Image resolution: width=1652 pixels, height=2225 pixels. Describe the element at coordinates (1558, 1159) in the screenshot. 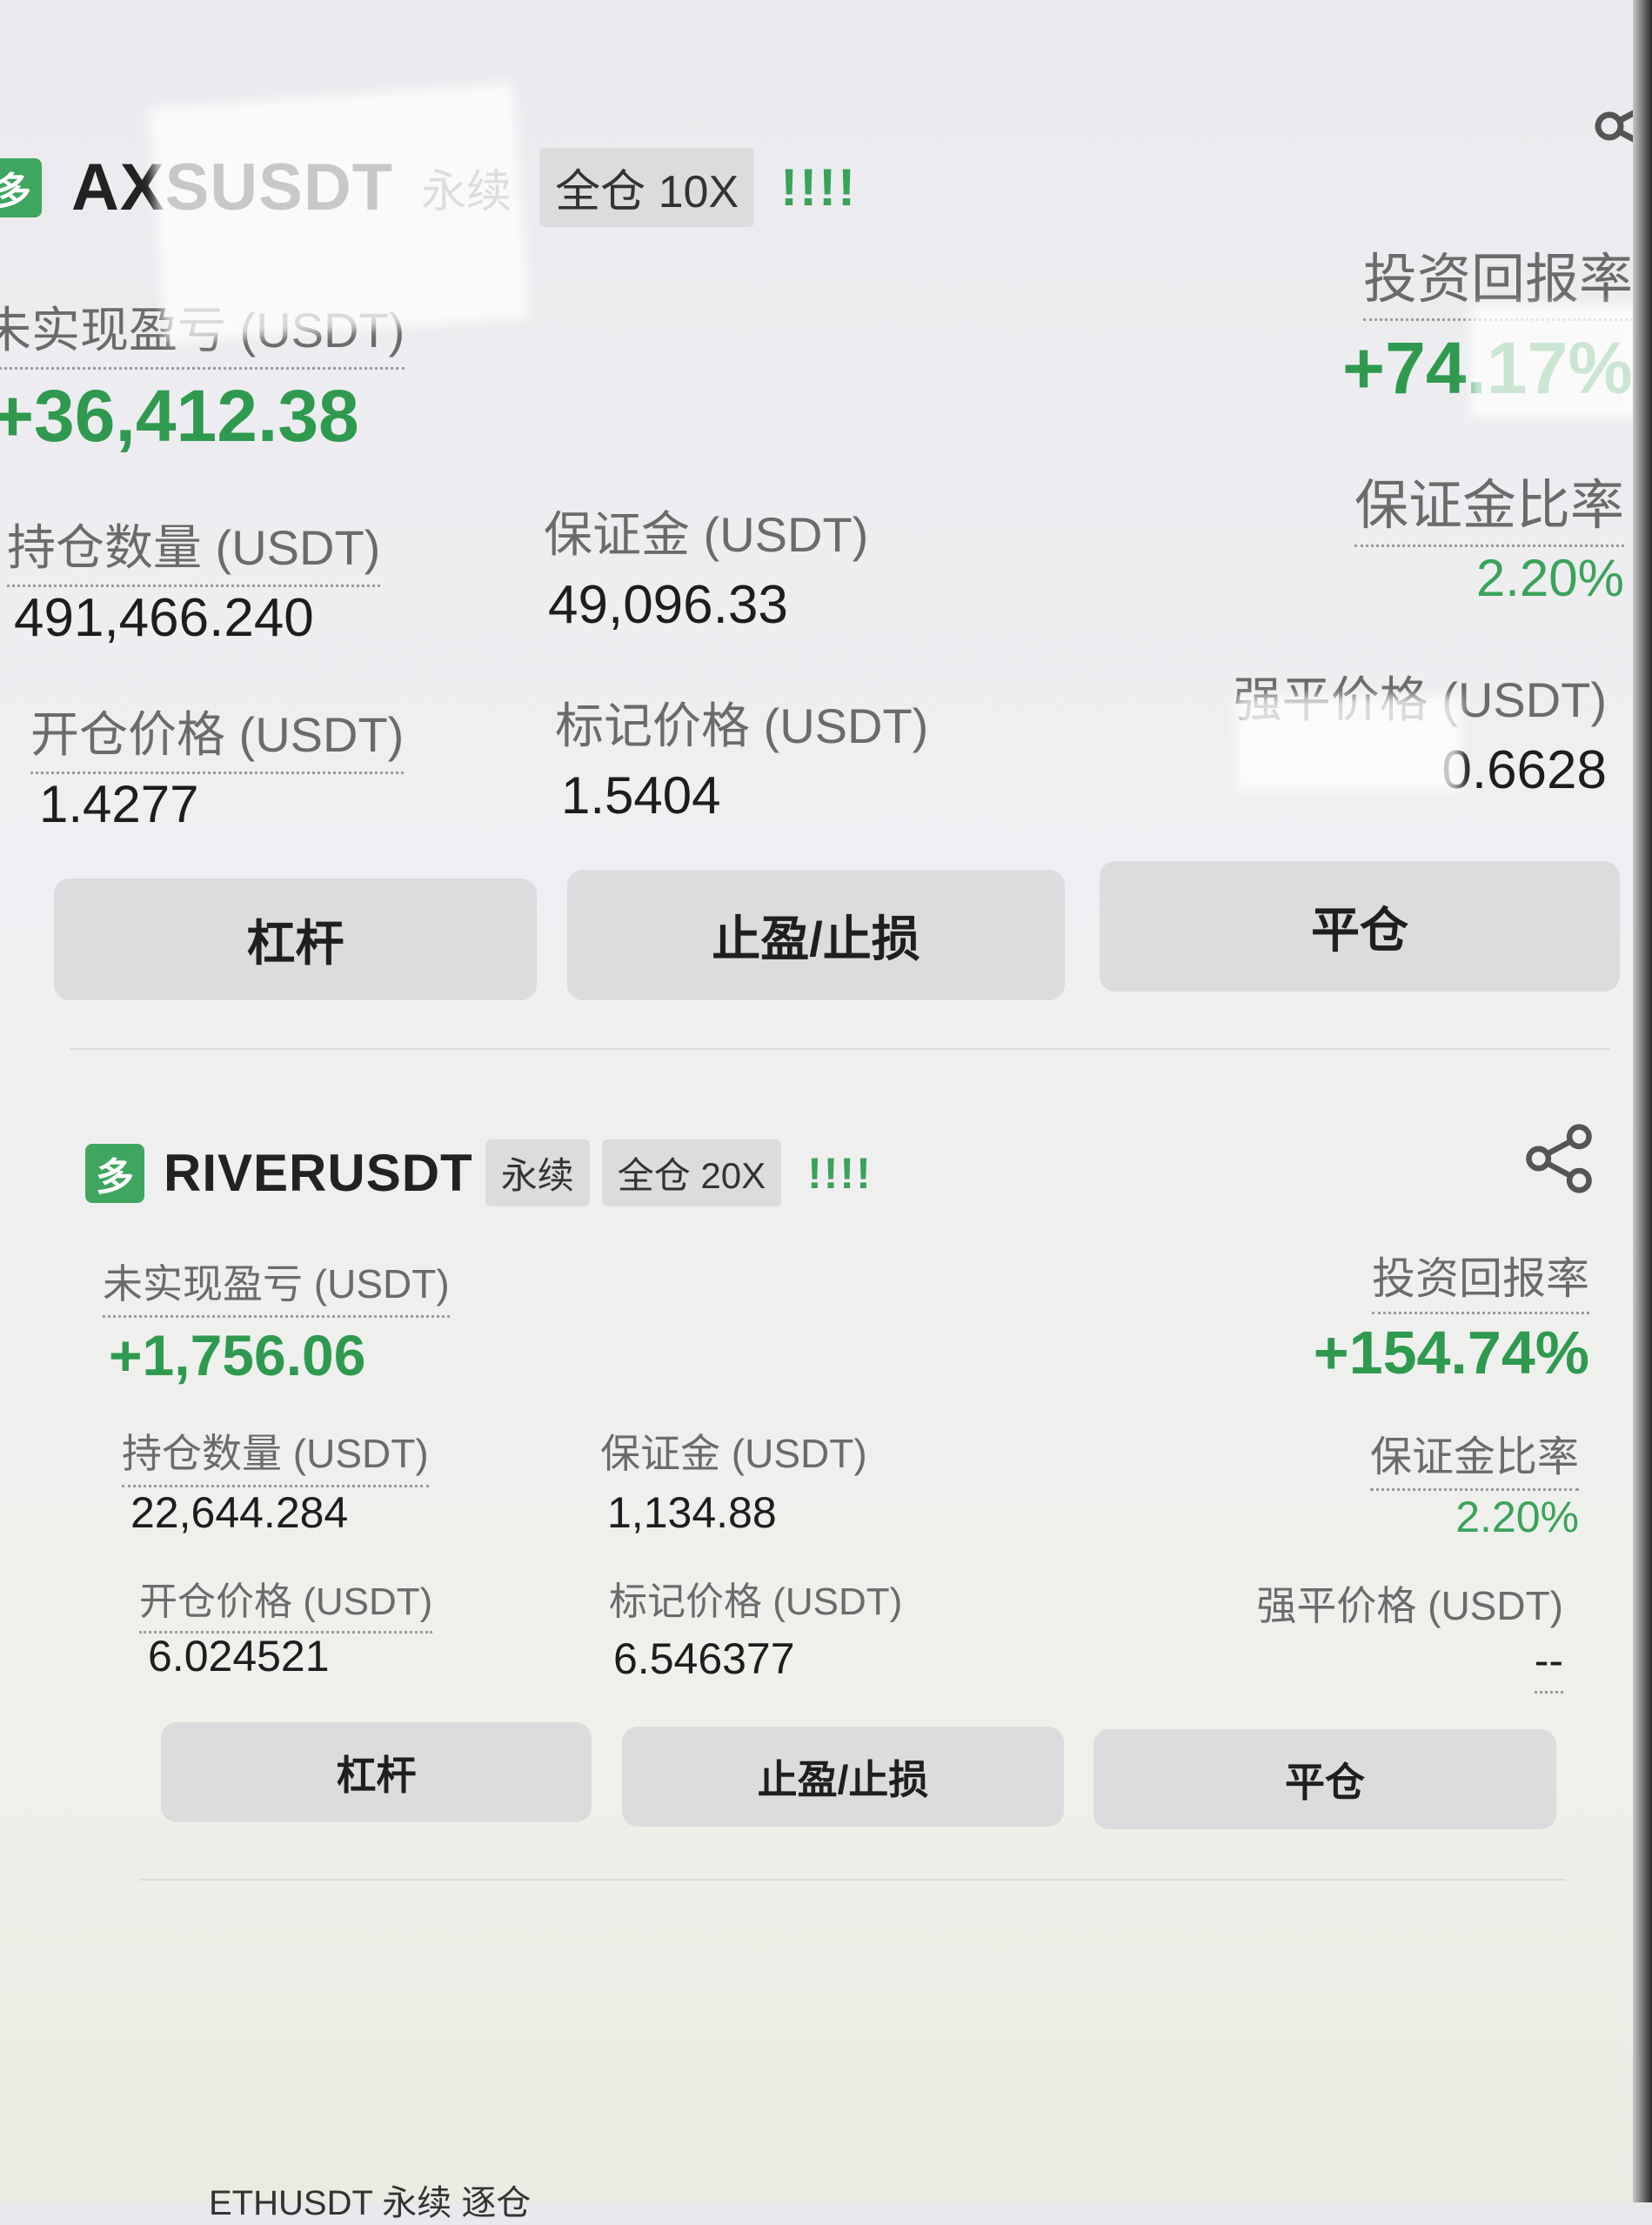

I see `share-icon` at that location.